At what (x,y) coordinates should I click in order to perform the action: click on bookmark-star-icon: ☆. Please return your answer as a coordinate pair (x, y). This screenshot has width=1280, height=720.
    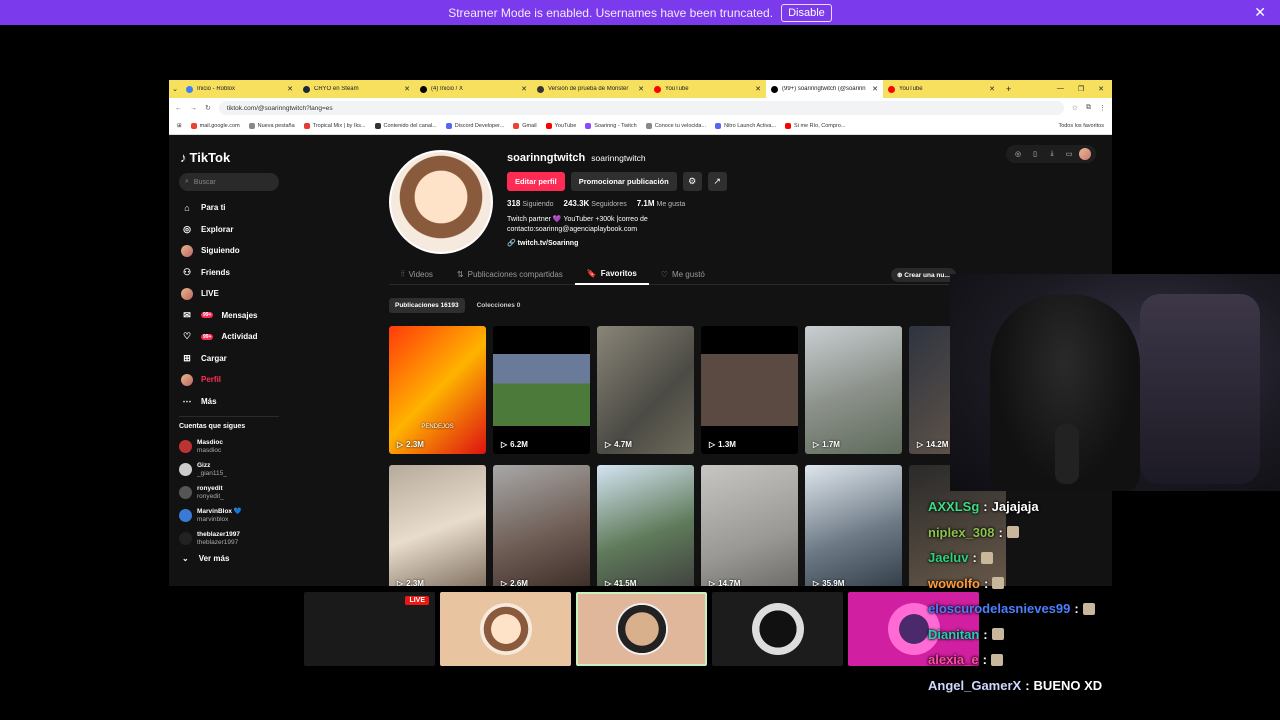
    Looking at the image, I should click on (1075, 108).